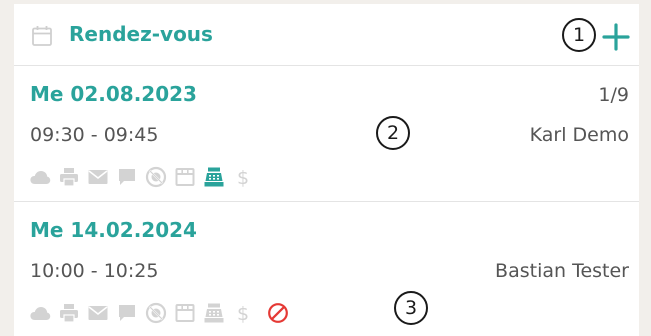 The image size is (651, 336). I want to click on appointment-date: Me 02.08.2023, so click(113, 94).